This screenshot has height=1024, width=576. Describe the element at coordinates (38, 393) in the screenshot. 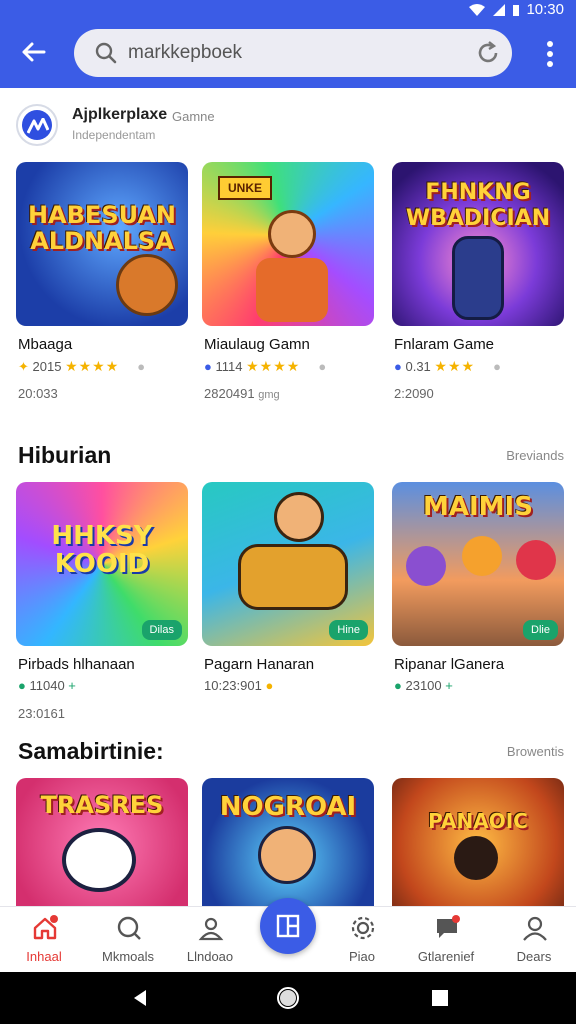

I see `download-count: 20:033` at that location.